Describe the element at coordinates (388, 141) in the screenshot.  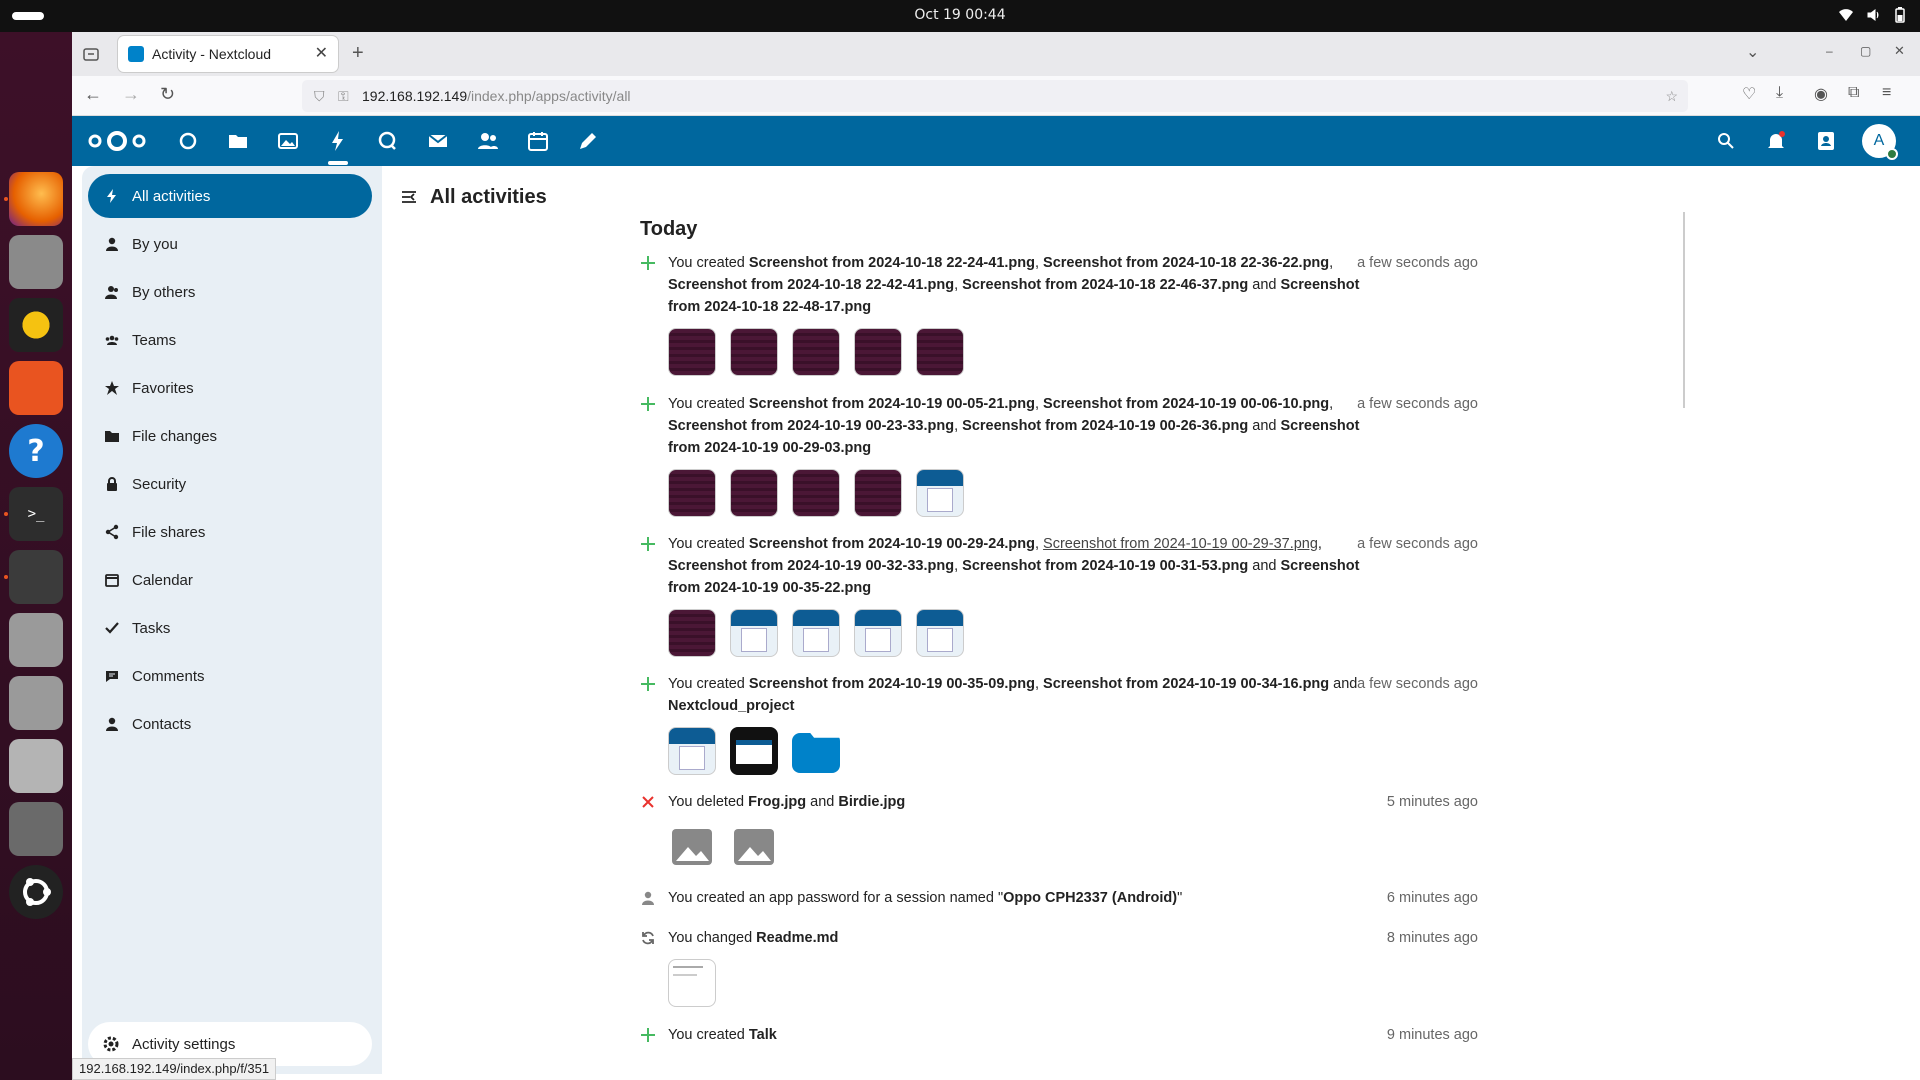
I see `talk-icon` at that location.